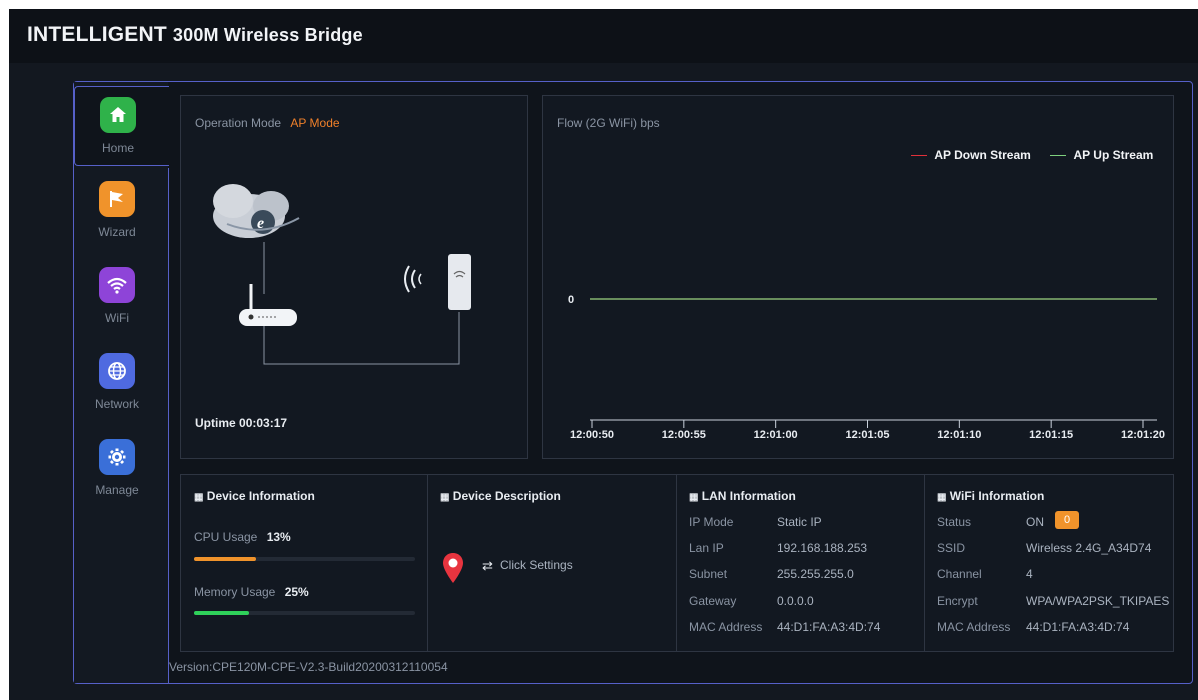 This screenshot has height=700, width=1198. I want to click on gear-icon, so click(117, 457).